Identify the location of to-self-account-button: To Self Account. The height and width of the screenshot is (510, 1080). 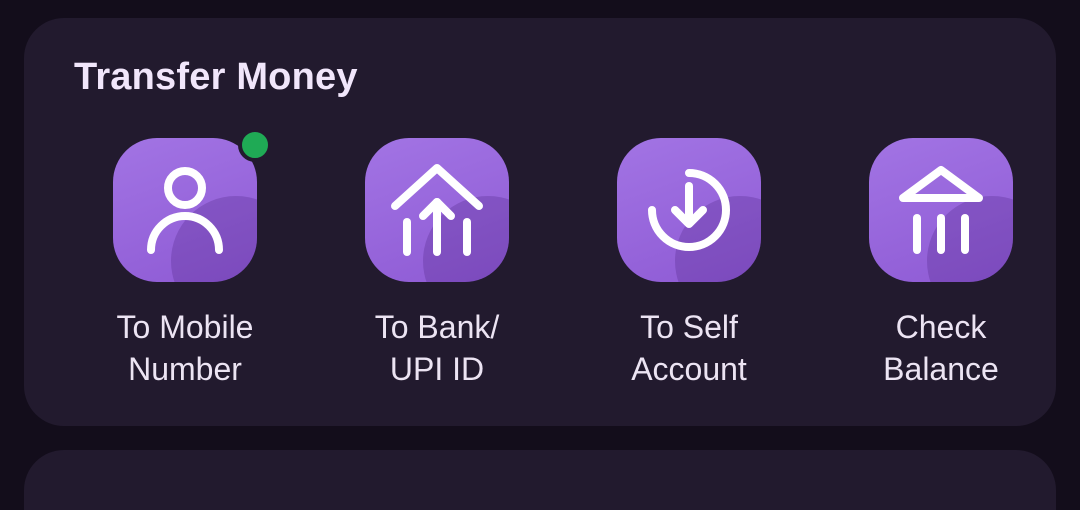
(689, 273).